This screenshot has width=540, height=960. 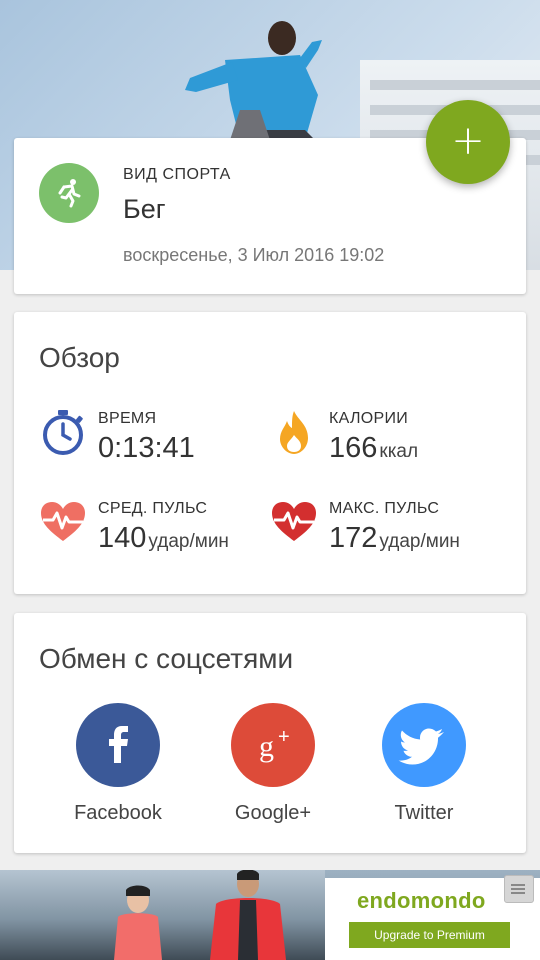 What do you see at coordinates (429, 935) in the screenshot?
I see `upgrade-premium-button: Upgrade to Premium` at bounding box center [429, 935].